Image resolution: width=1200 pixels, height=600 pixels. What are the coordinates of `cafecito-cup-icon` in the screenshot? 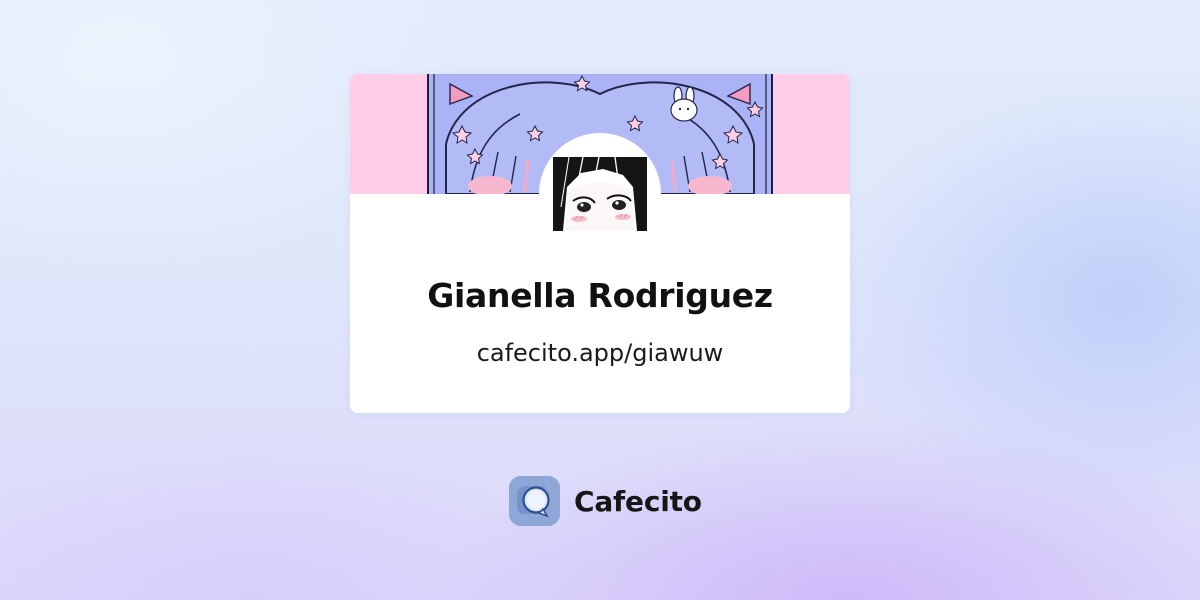 It's located at (534, 501).